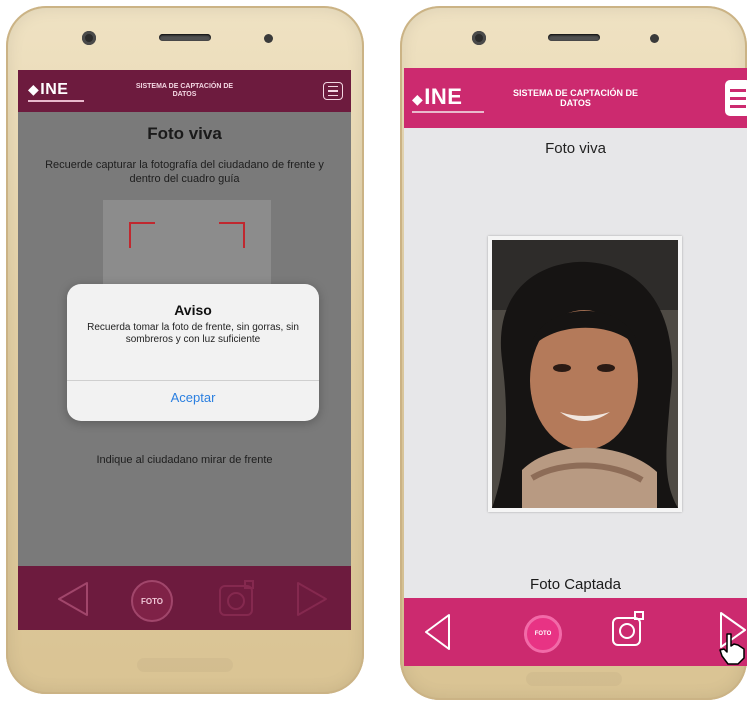 The width and height of the screenshot is (751, 704). What do you see at coordinates (142, 235) in the screenshot?
I see `guide-corner-top-left` at bounding box center [142, 235].